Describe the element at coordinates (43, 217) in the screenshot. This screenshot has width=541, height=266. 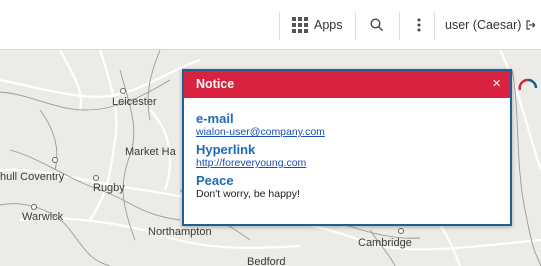
I see `place-label-warwick: Warwick` at that location.